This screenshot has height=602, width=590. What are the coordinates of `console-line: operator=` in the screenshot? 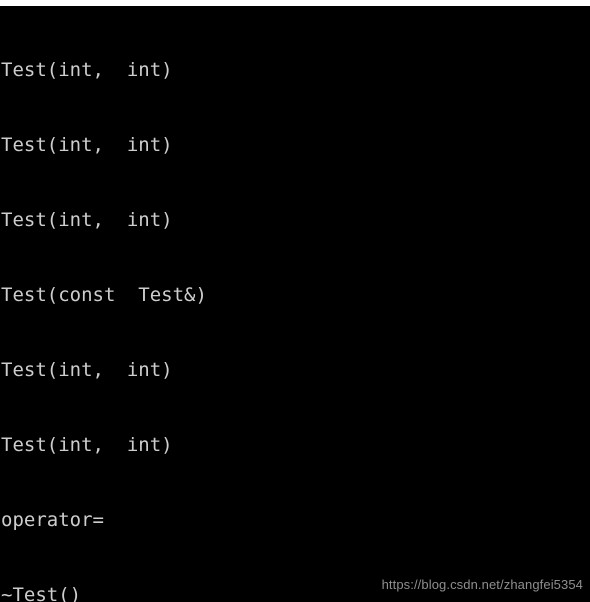 It's located at (52, 520).